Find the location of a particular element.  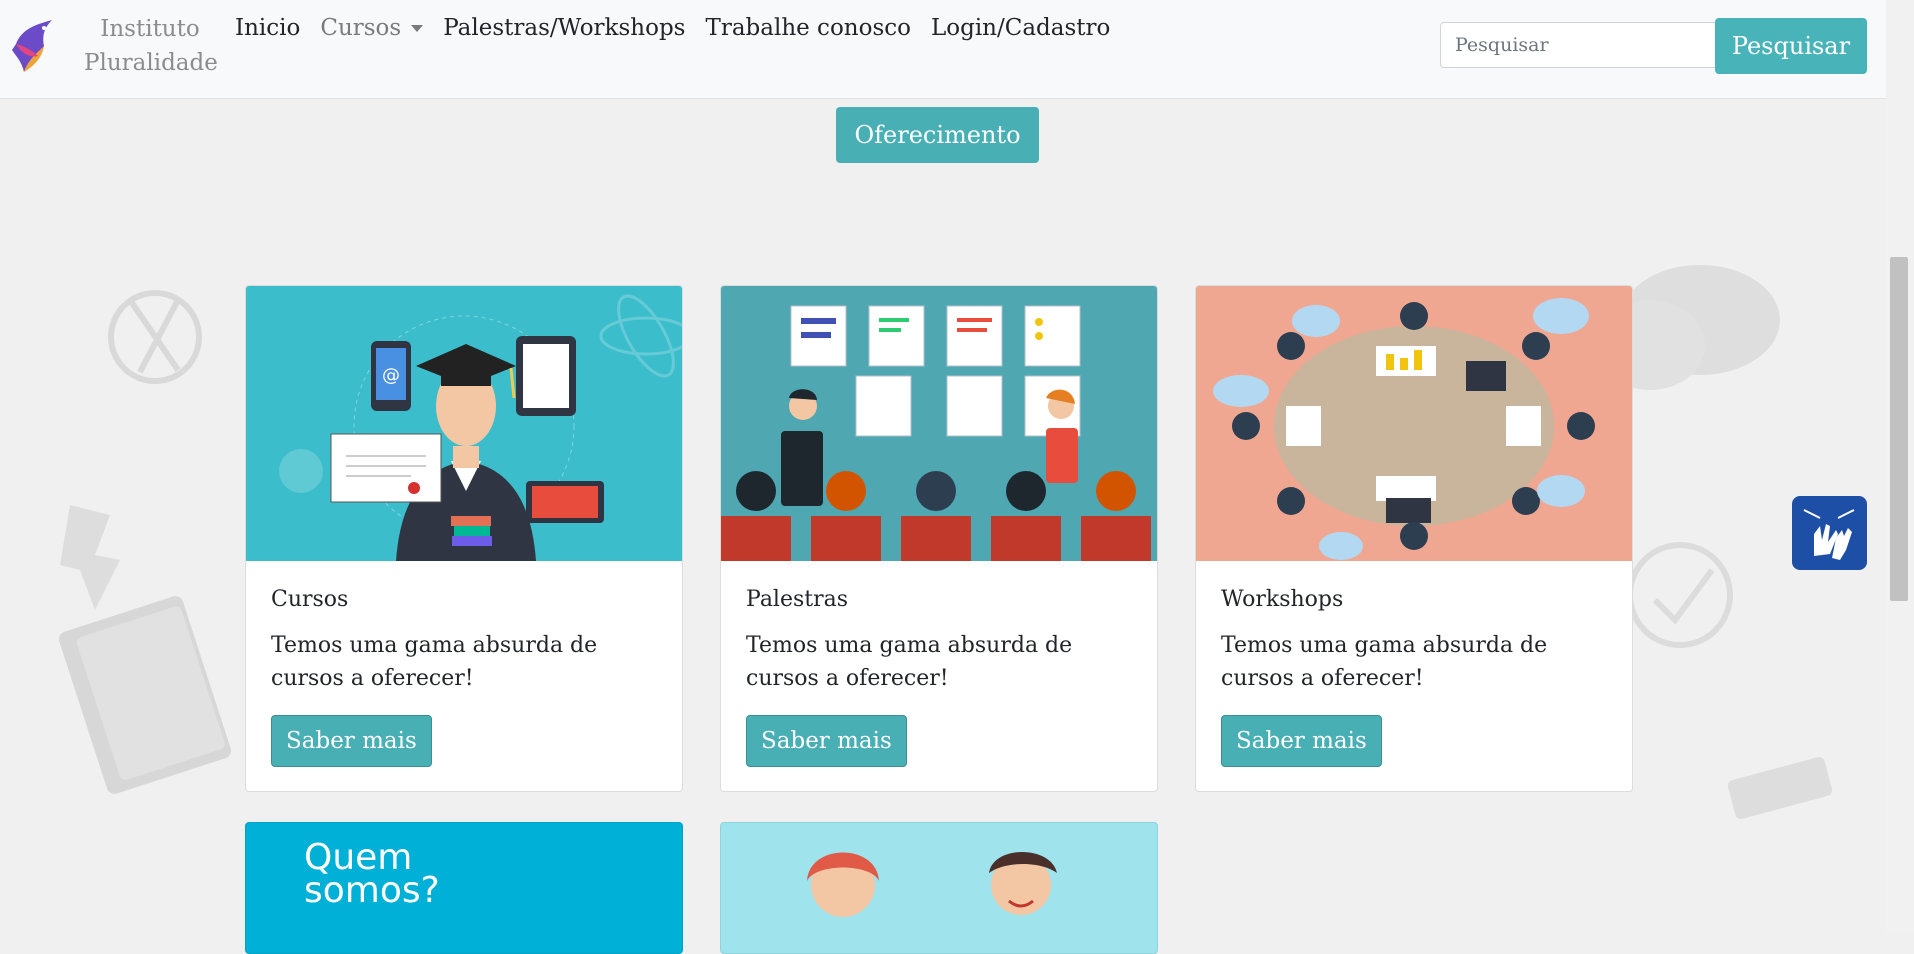

card-title: Cursos is located at coordinates (310, 599).